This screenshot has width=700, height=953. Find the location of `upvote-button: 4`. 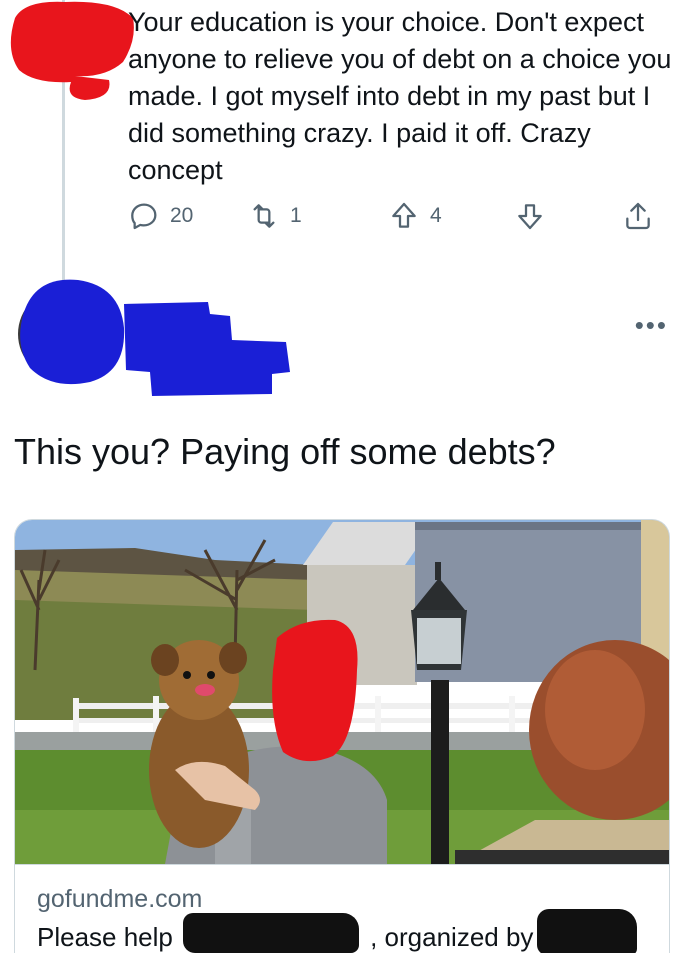

upvote-button: 4 is located at coordinates (415, 216).